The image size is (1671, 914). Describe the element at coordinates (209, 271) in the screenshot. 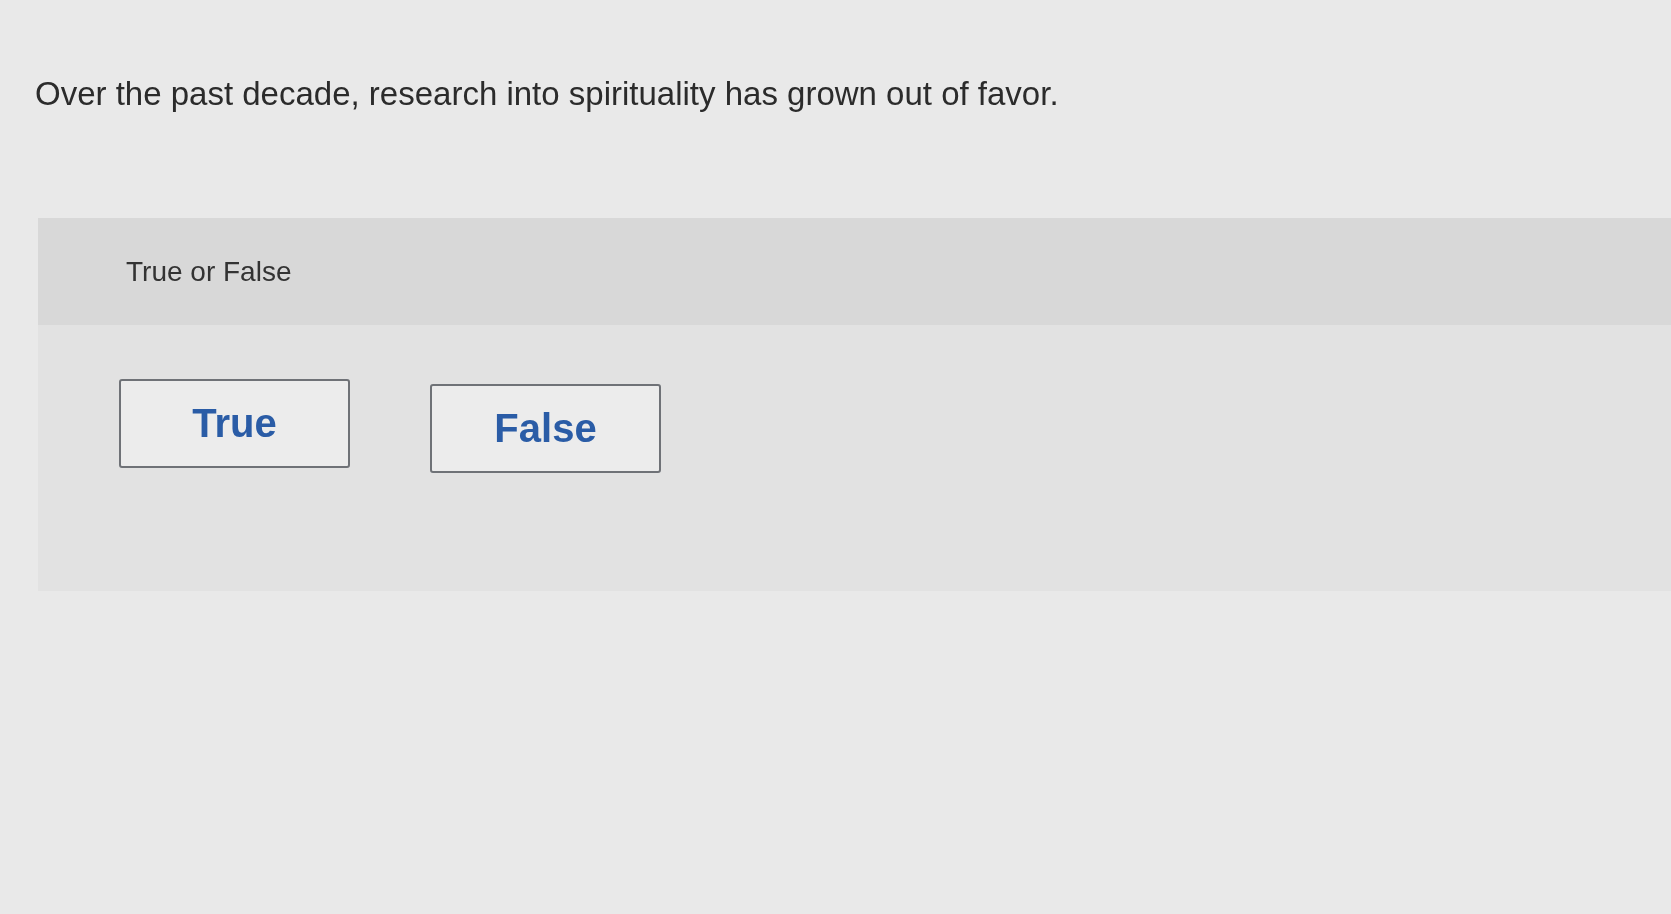

I see `answer-prompt: True or False` at that location.